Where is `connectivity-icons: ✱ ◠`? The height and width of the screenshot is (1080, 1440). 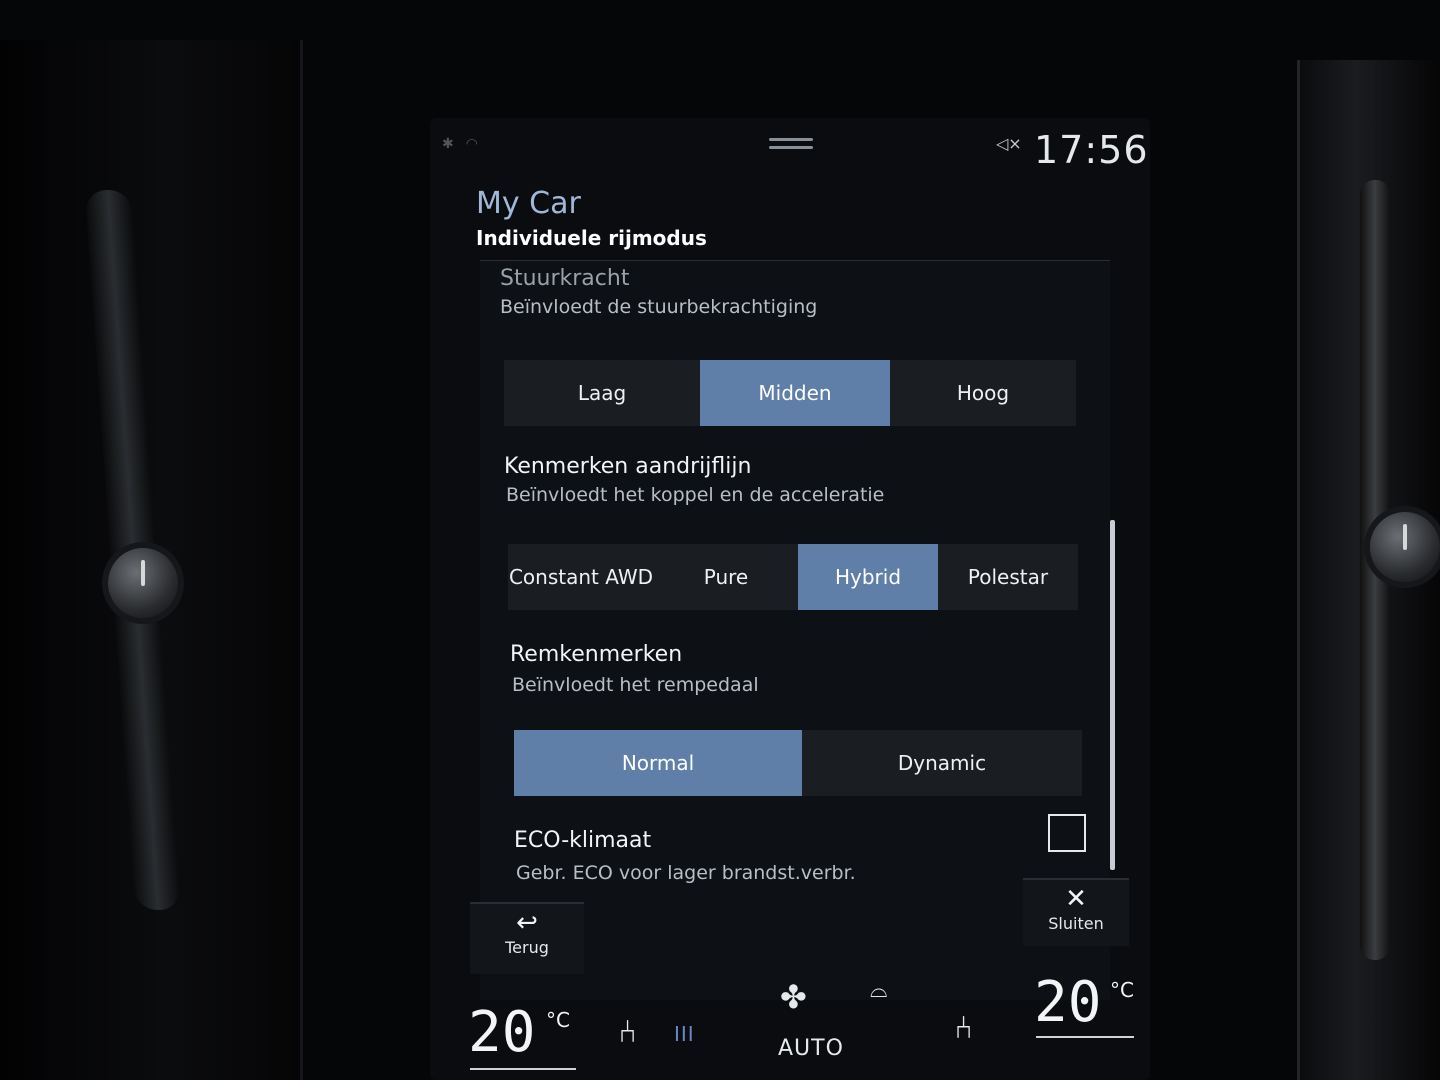
connectivity-icons: ✱ ◠ is located at coordinates (460, 144).